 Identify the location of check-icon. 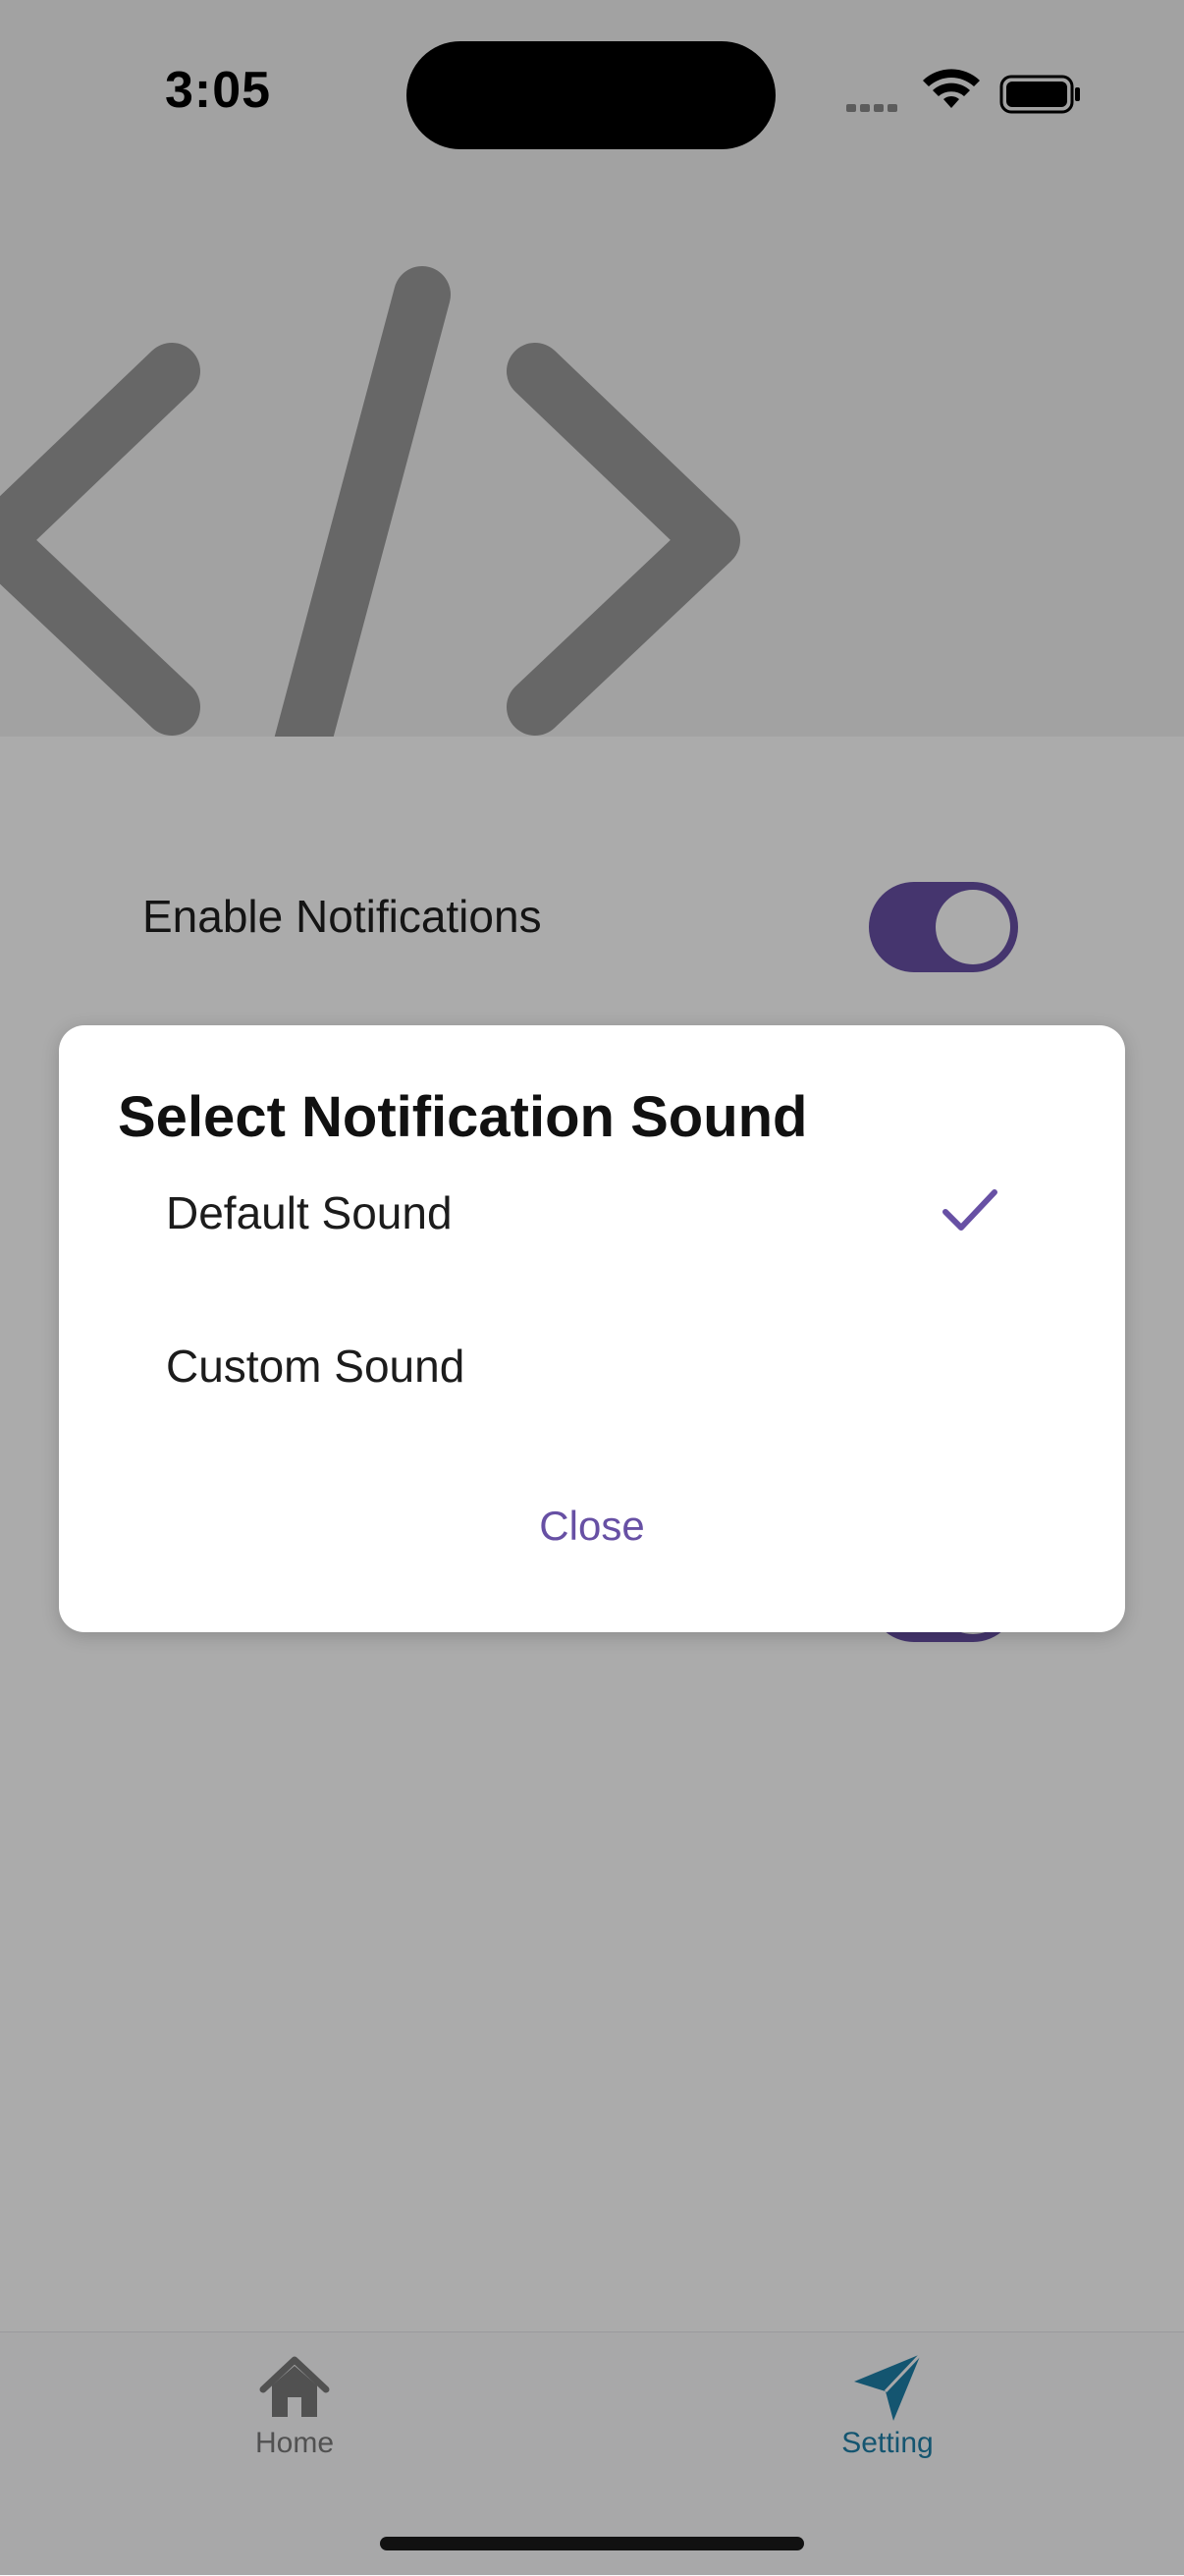
(969, 1210).